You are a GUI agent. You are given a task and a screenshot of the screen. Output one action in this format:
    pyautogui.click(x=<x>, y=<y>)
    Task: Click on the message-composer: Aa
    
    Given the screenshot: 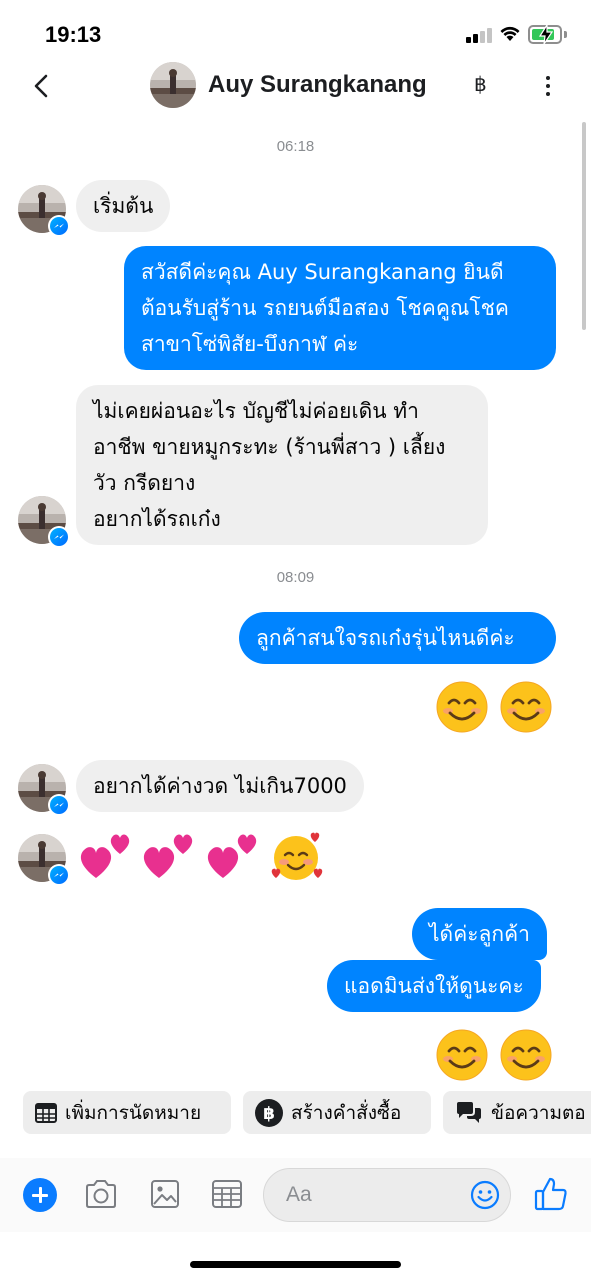 What is the action you would take?
    pyautogui.click(x=295, y=1195)
    